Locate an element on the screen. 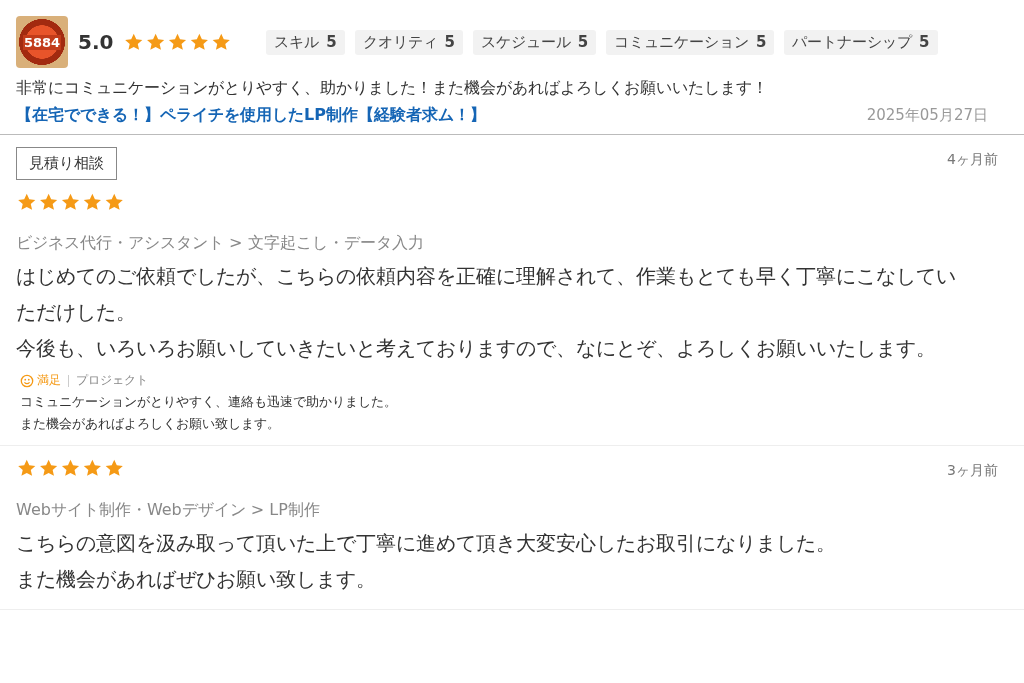  job-link: 【在宅でできる！】ペライチを使用したLP制作【経験者求ム！】 is located at coordinates (251, 115).